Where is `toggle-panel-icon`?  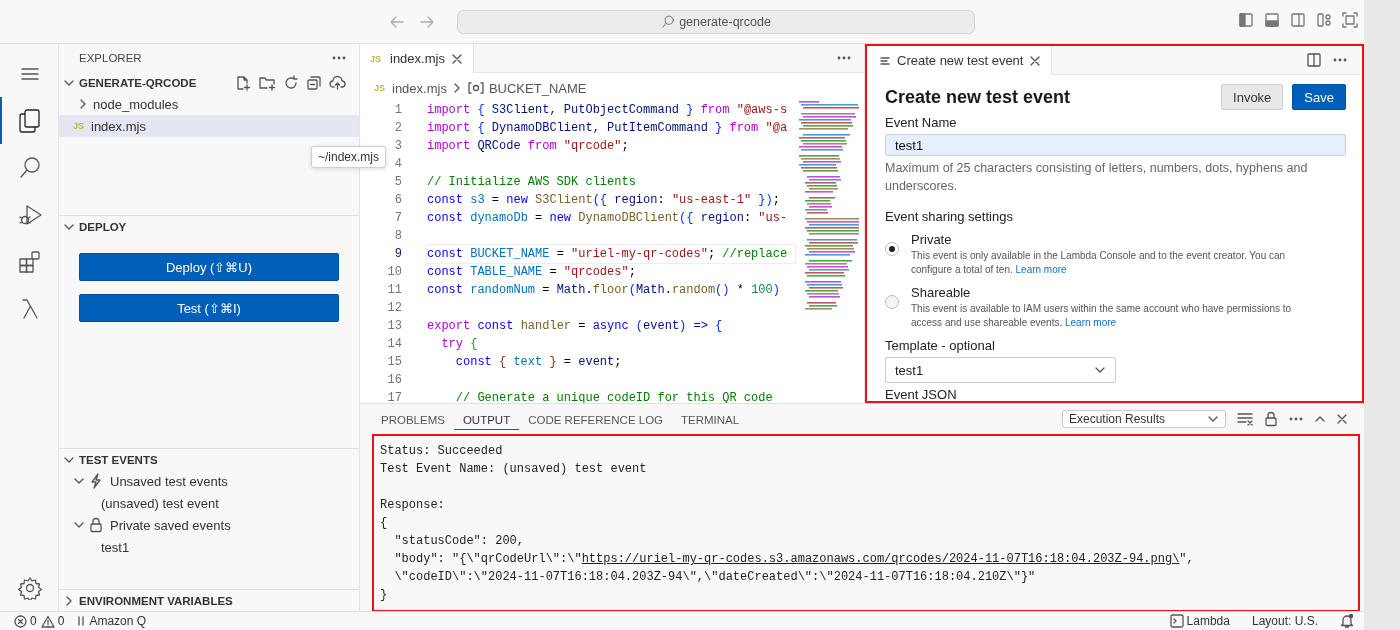
toggle-panel-icon is located at coordinates (1272, 20).